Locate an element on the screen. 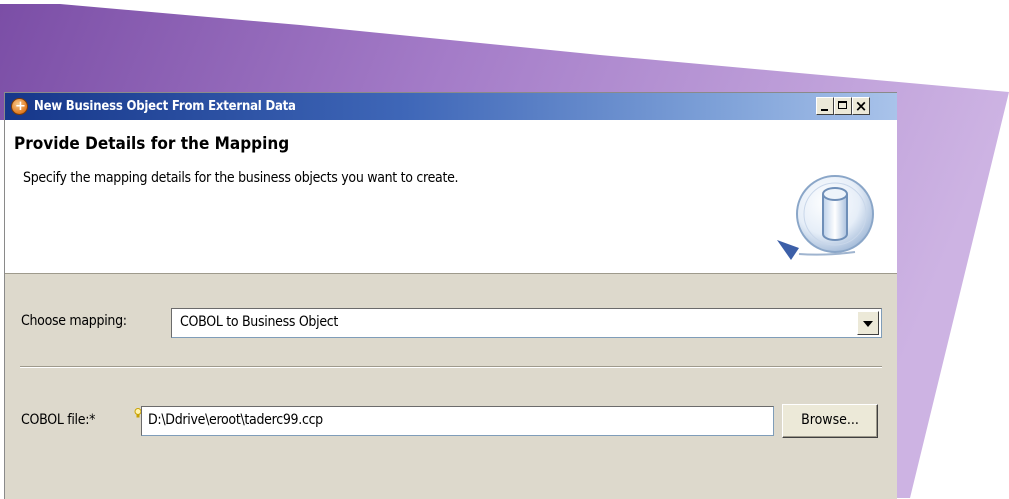  chevron-down-icon is located at coordinates (868, 324).